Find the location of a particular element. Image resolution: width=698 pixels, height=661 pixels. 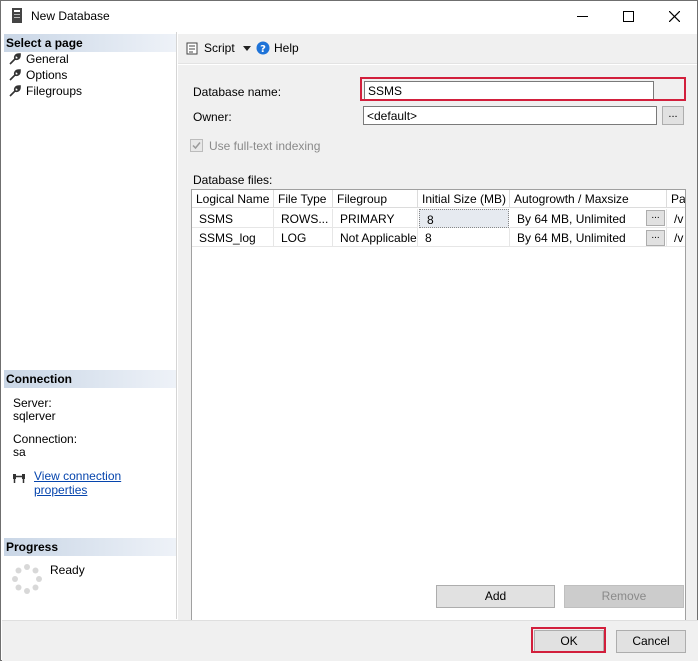

maximize-icon is located at coordinates (628, 16).